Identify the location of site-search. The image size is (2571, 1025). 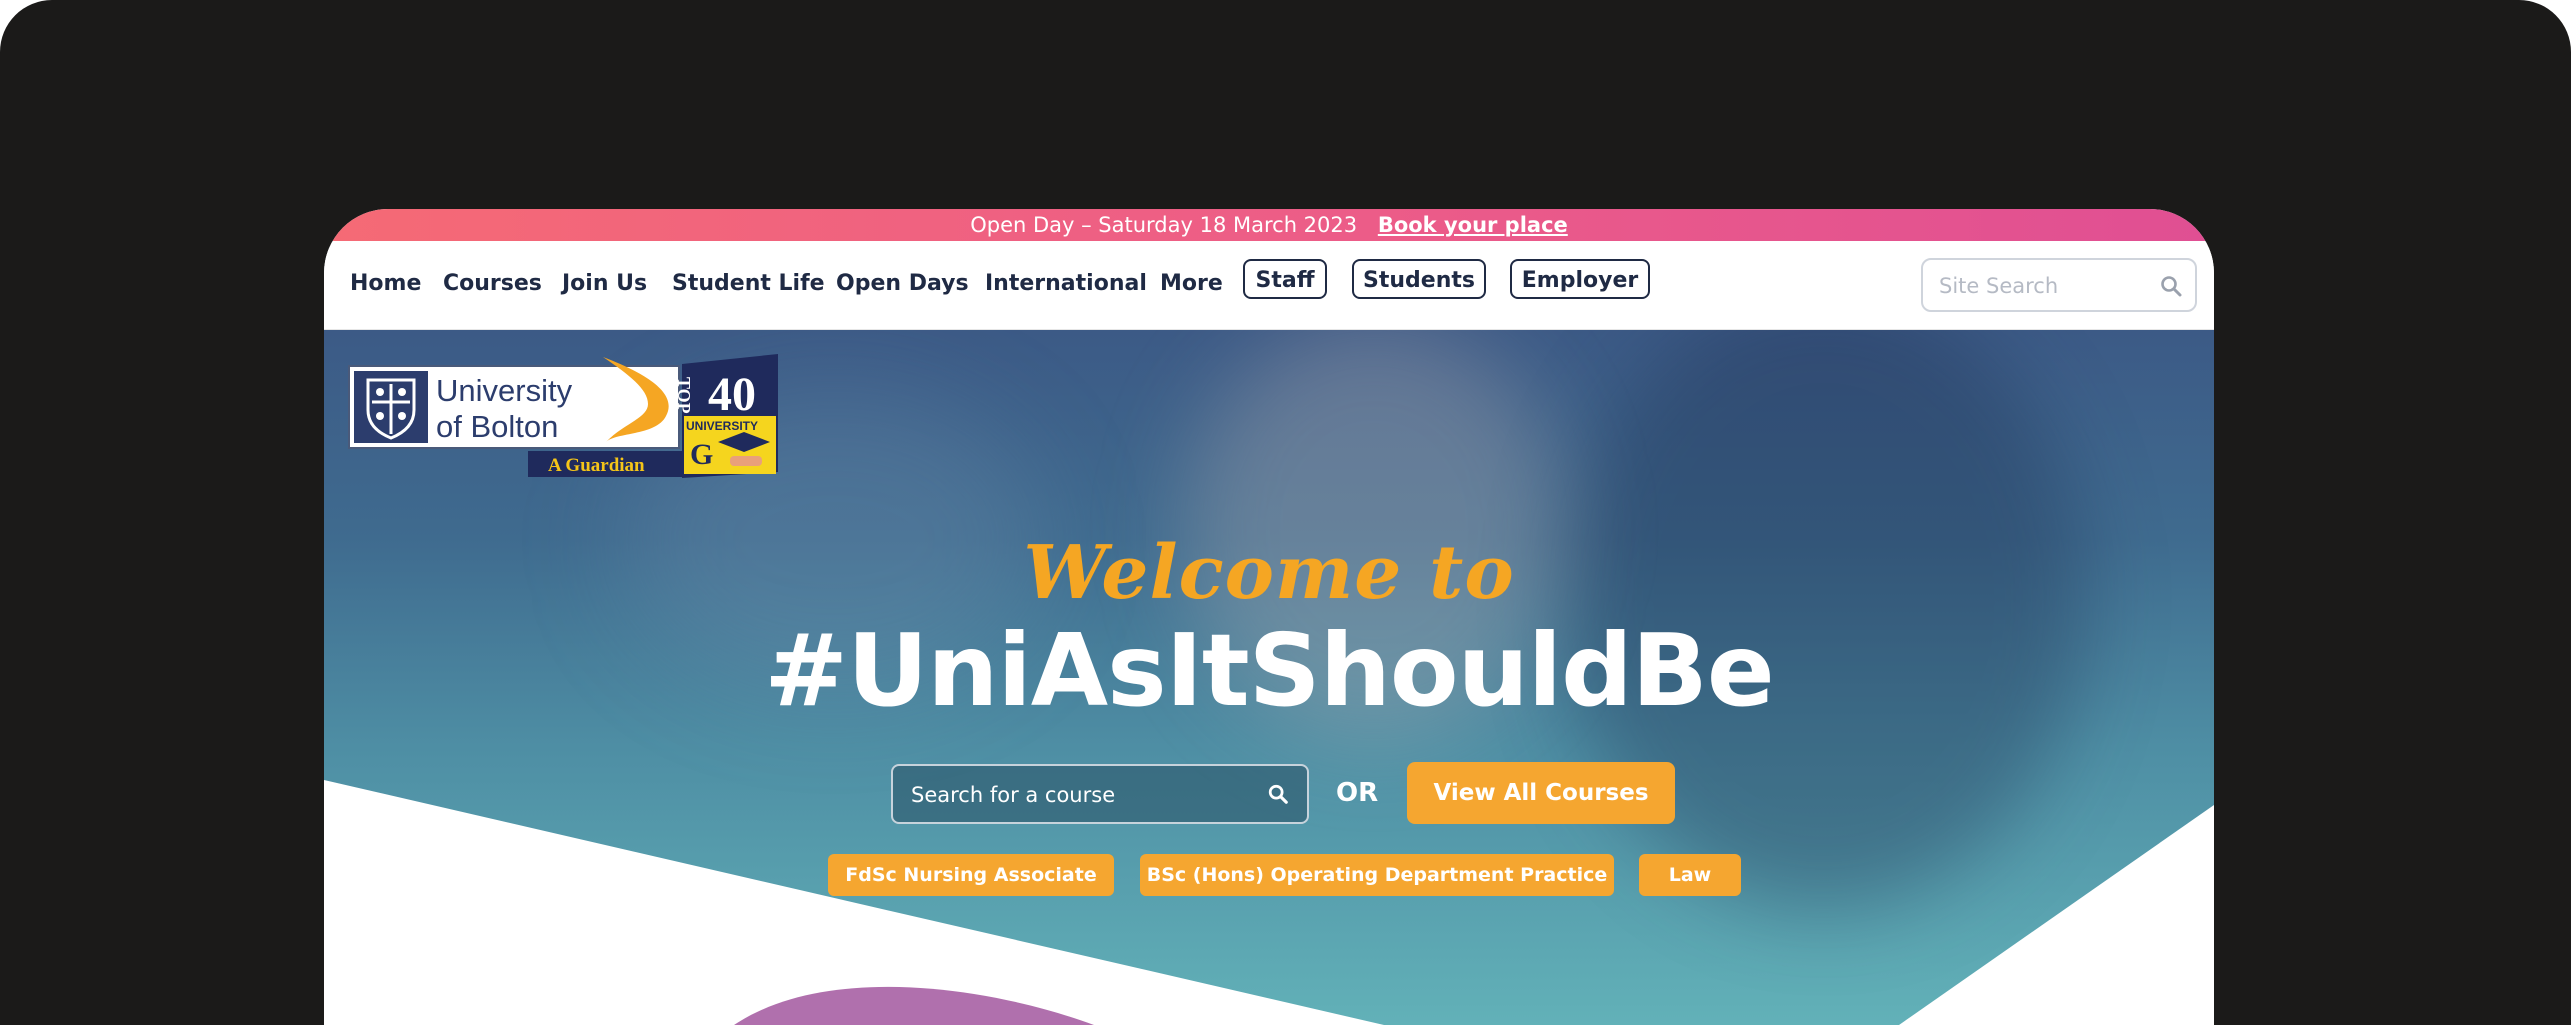
(2059, 285).